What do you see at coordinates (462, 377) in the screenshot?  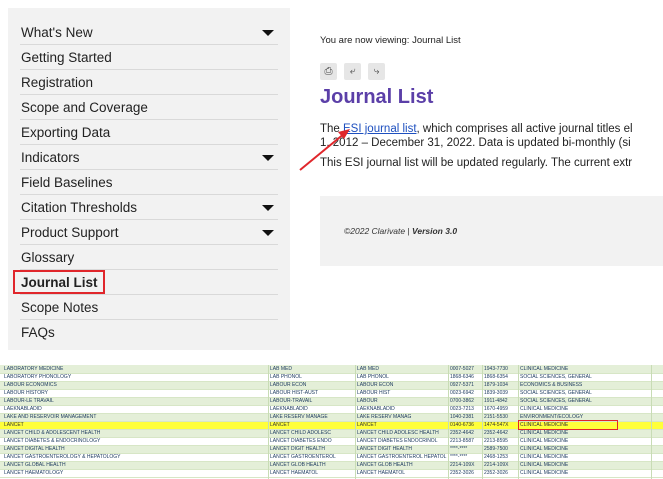 I see `table-cell: 1868-6346` at bounding box center [462, 377].